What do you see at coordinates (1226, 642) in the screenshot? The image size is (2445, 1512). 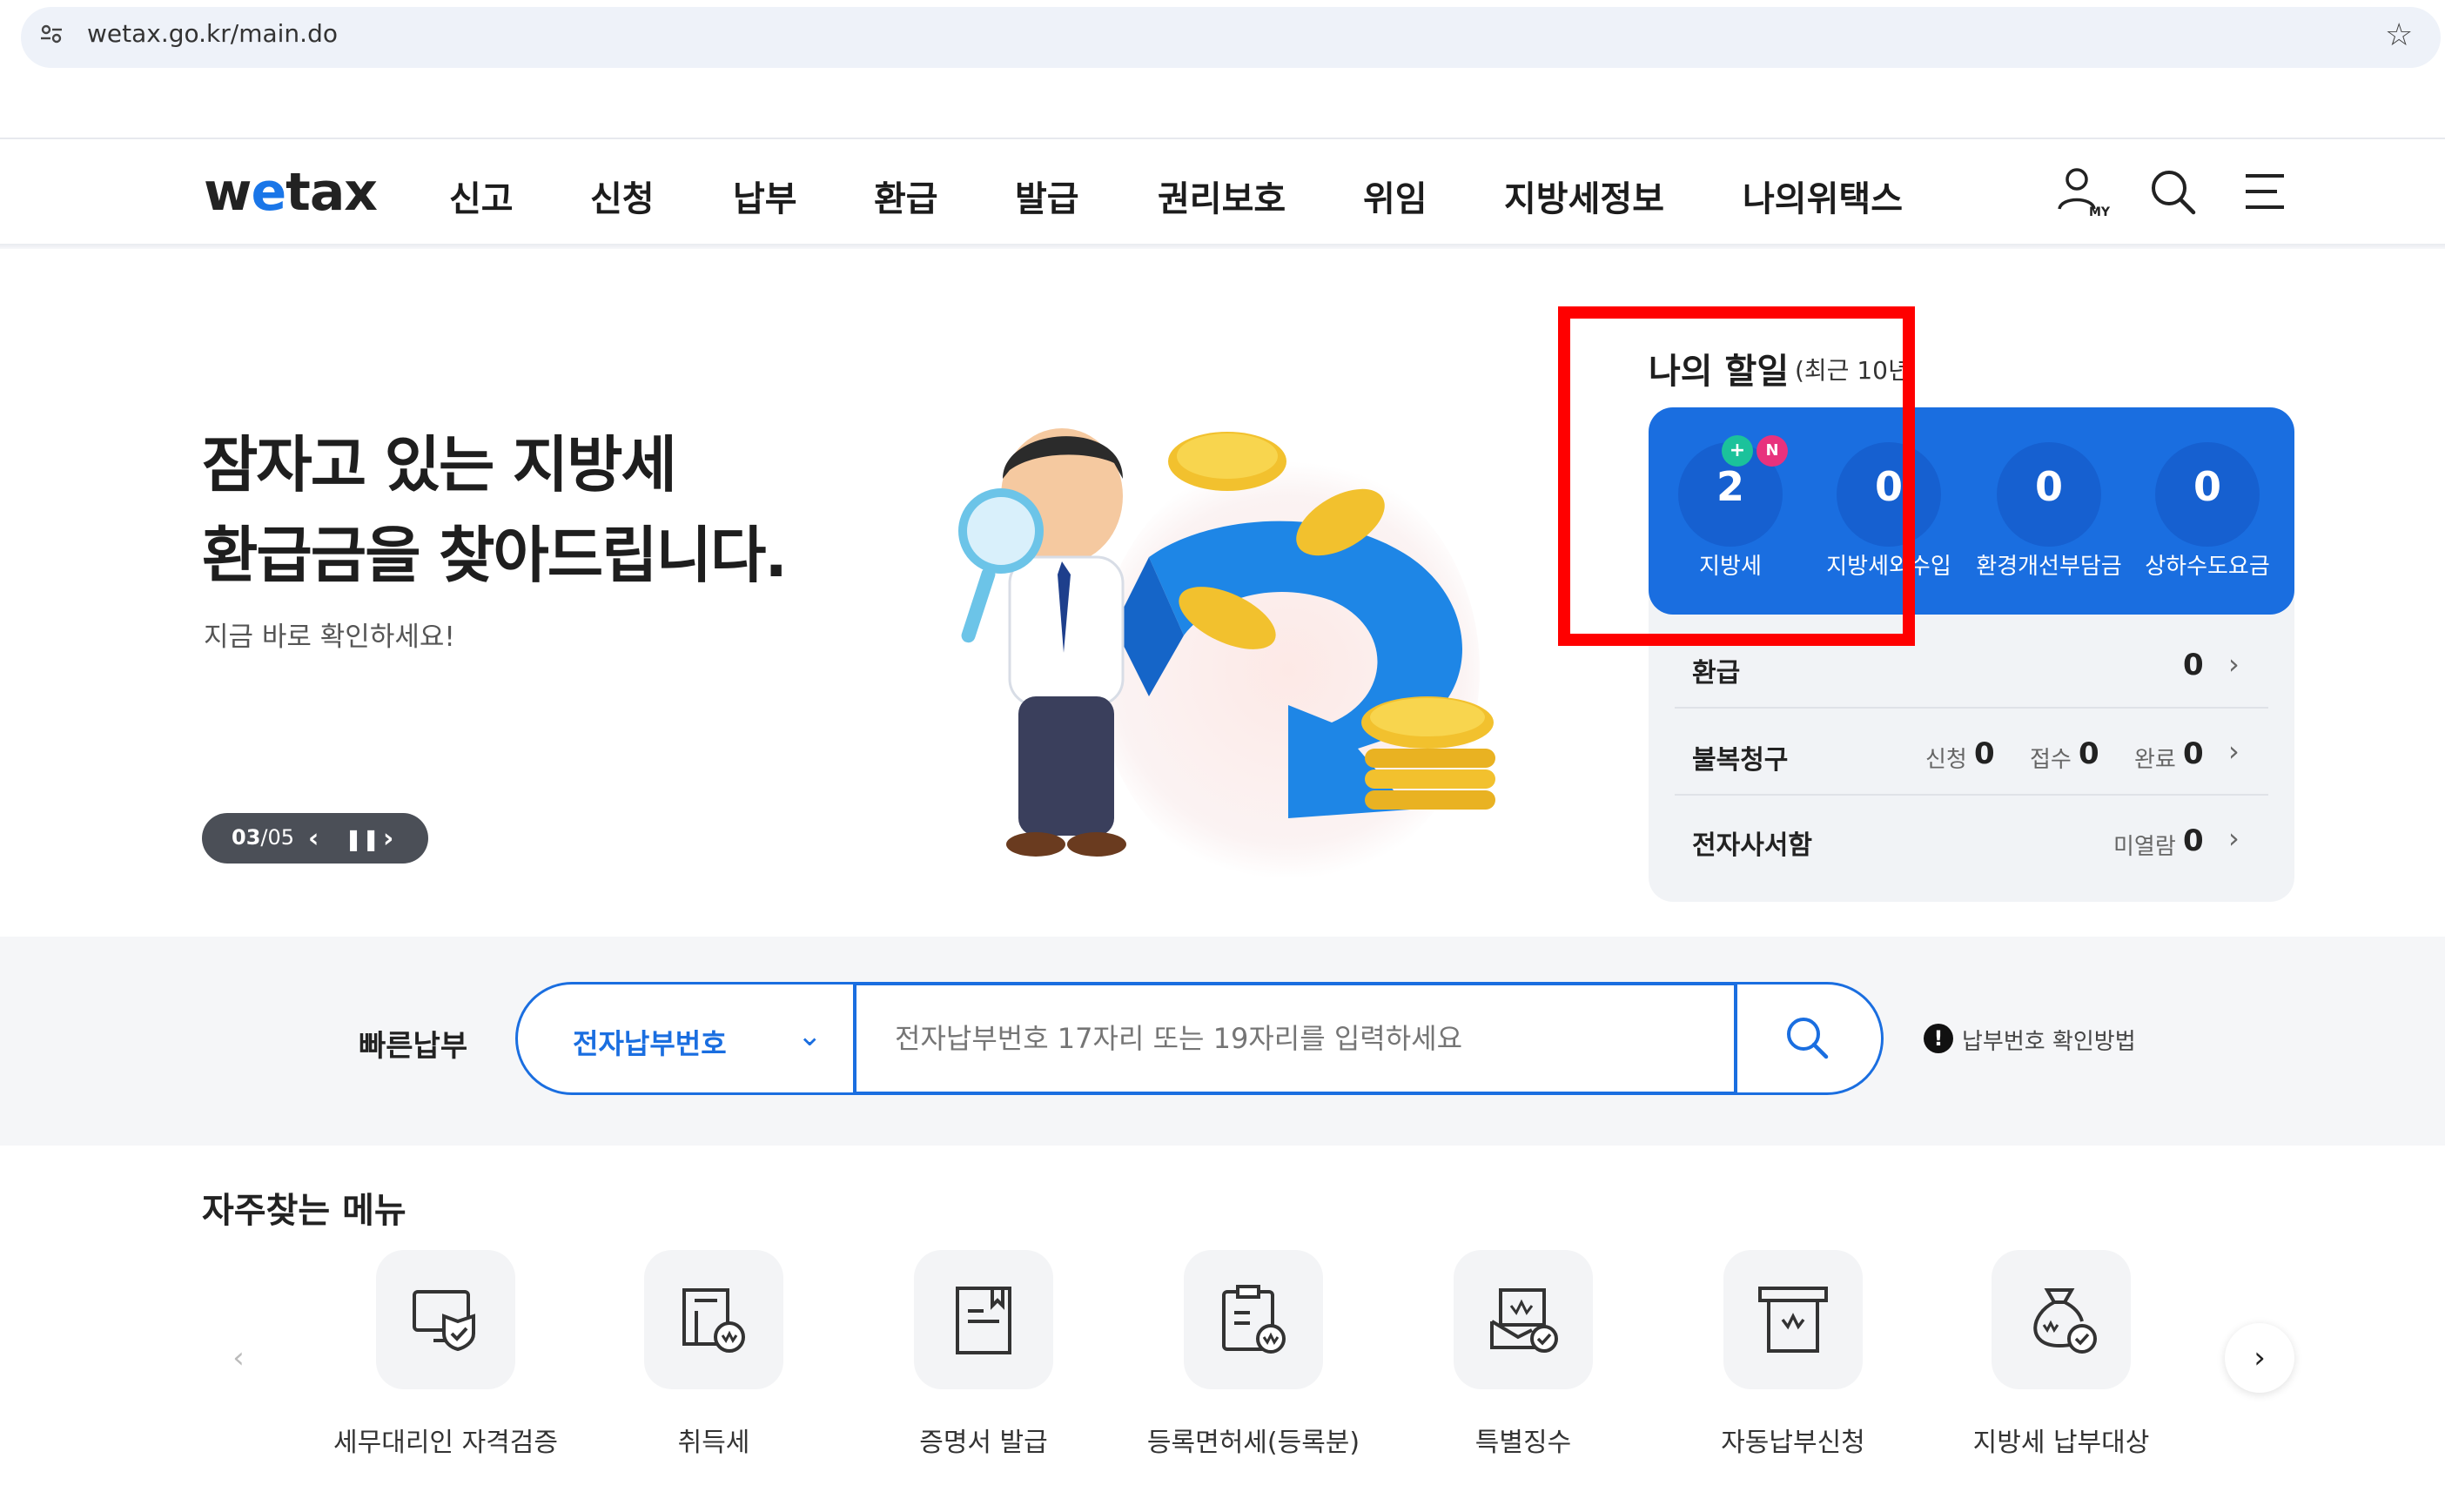 I see `refund-illustration` at bounding box center [1226, 642].